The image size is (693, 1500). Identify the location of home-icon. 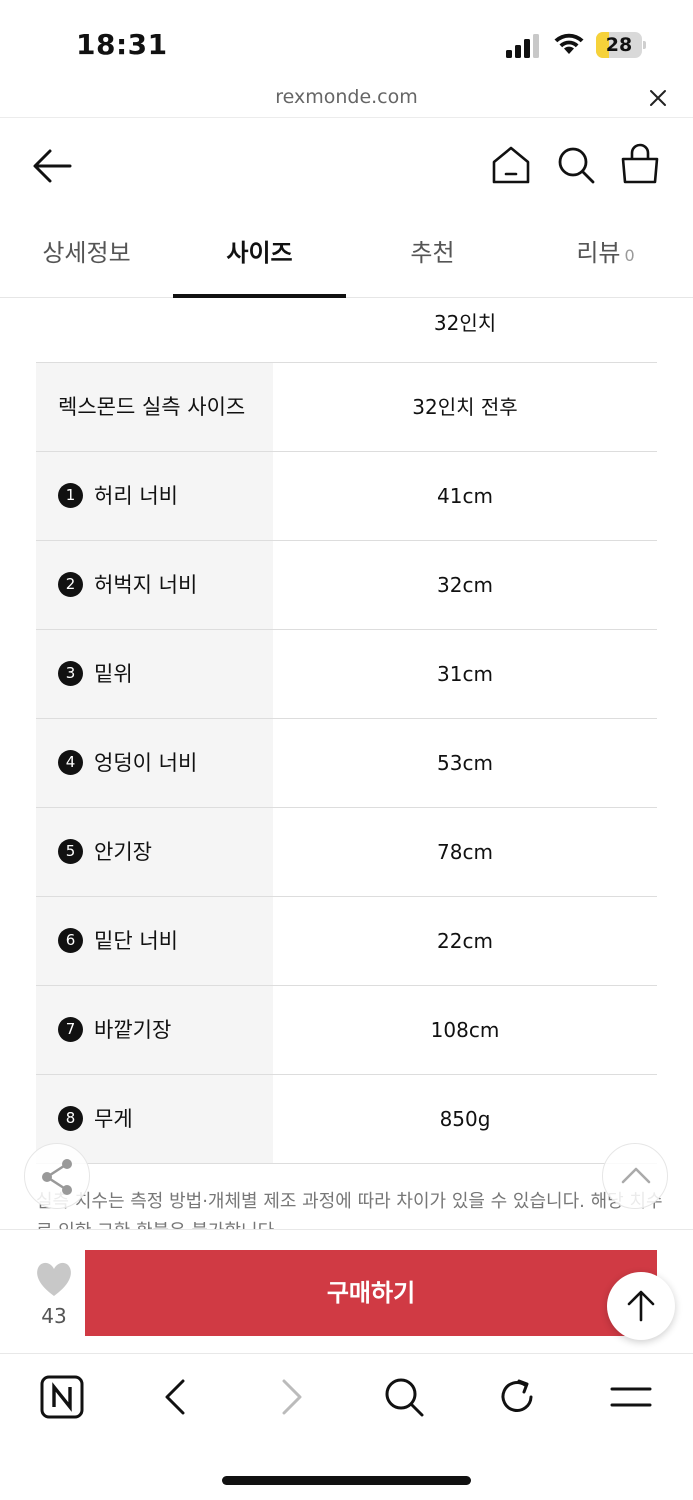
(511, 165).